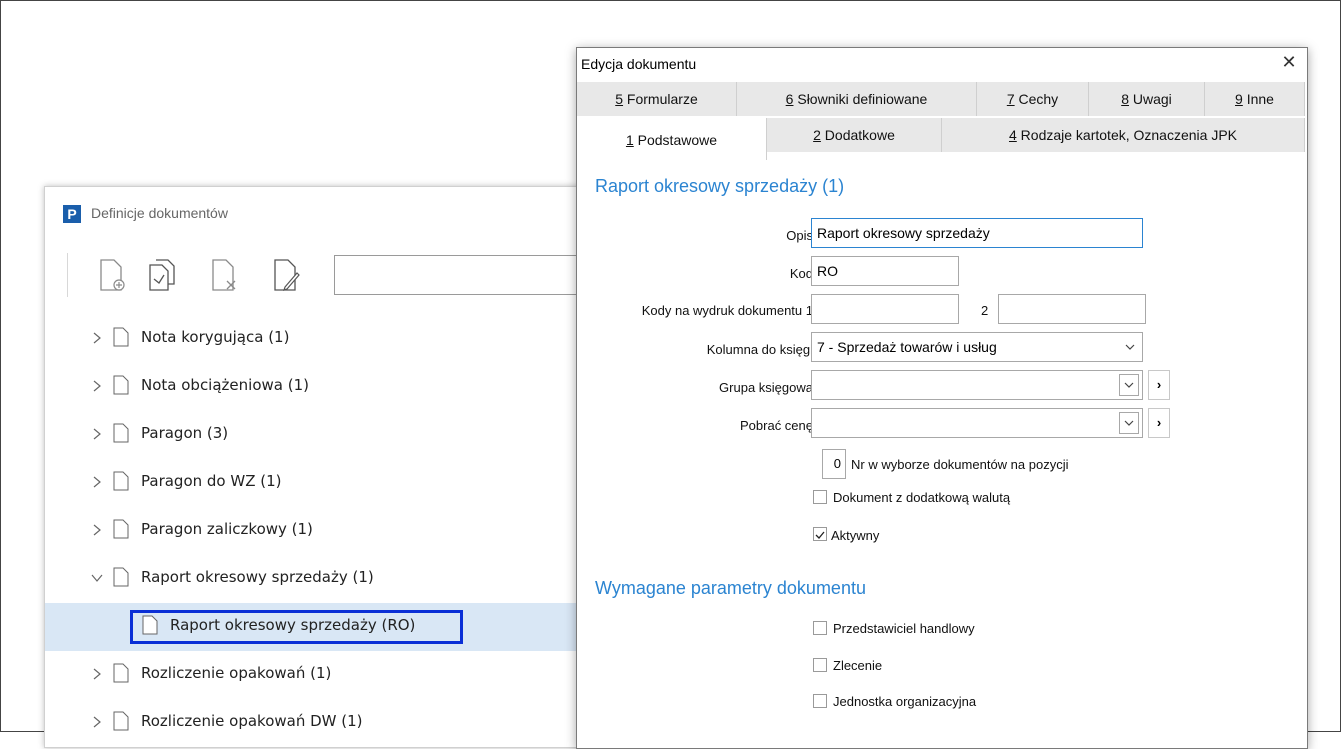 The width and height of the screenshot is (1343, 749). Describe the element at coordinates (215, 337) in the screenshot. I see `tree-item-label: Nota korygująca (1)` at that location.